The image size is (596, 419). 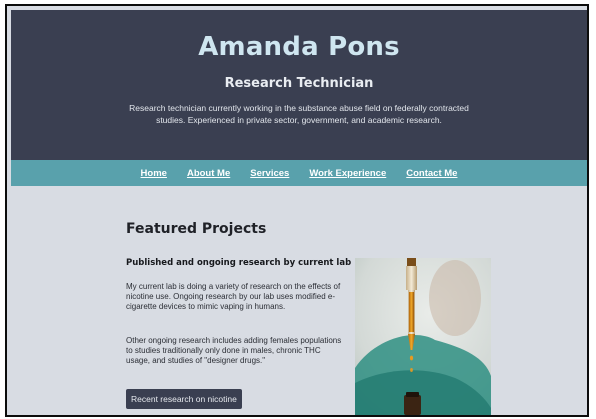 What do you see at coordinates (208, 173) in the screenshot?
I see `nav-about-me: About Me` at bounding box center [208, 173].